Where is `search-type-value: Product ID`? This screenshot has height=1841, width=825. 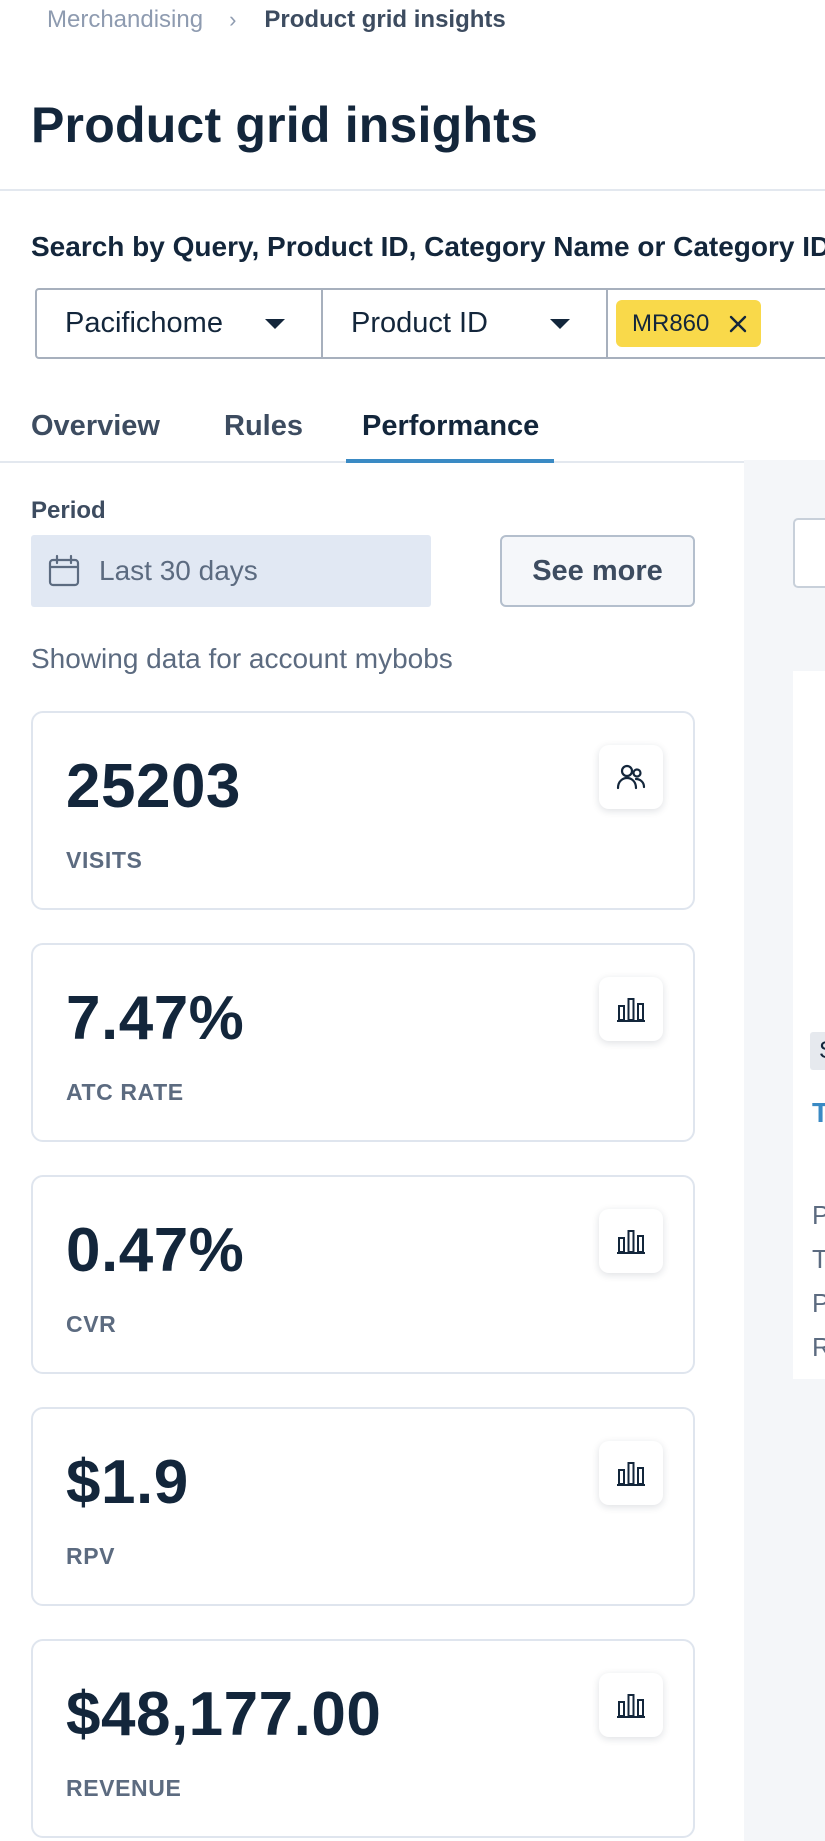 search-type-value: Product ID is located at coordinates (419, 323).